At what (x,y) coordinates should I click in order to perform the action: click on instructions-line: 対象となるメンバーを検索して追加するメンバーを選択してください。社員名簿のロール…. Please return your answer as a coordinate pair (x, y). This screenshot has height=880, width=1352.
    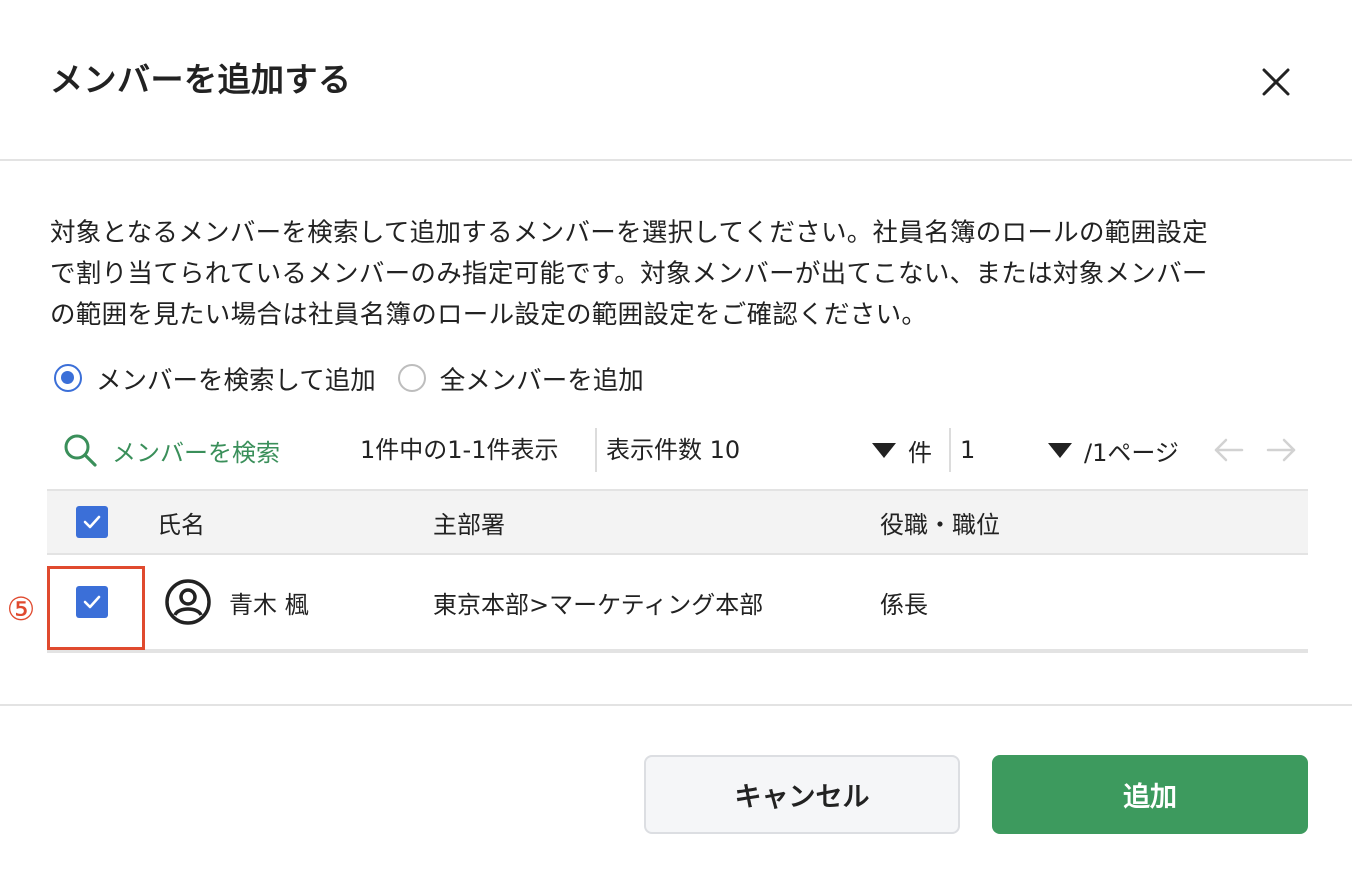
    Looking at the image, I should click on (629, 233).